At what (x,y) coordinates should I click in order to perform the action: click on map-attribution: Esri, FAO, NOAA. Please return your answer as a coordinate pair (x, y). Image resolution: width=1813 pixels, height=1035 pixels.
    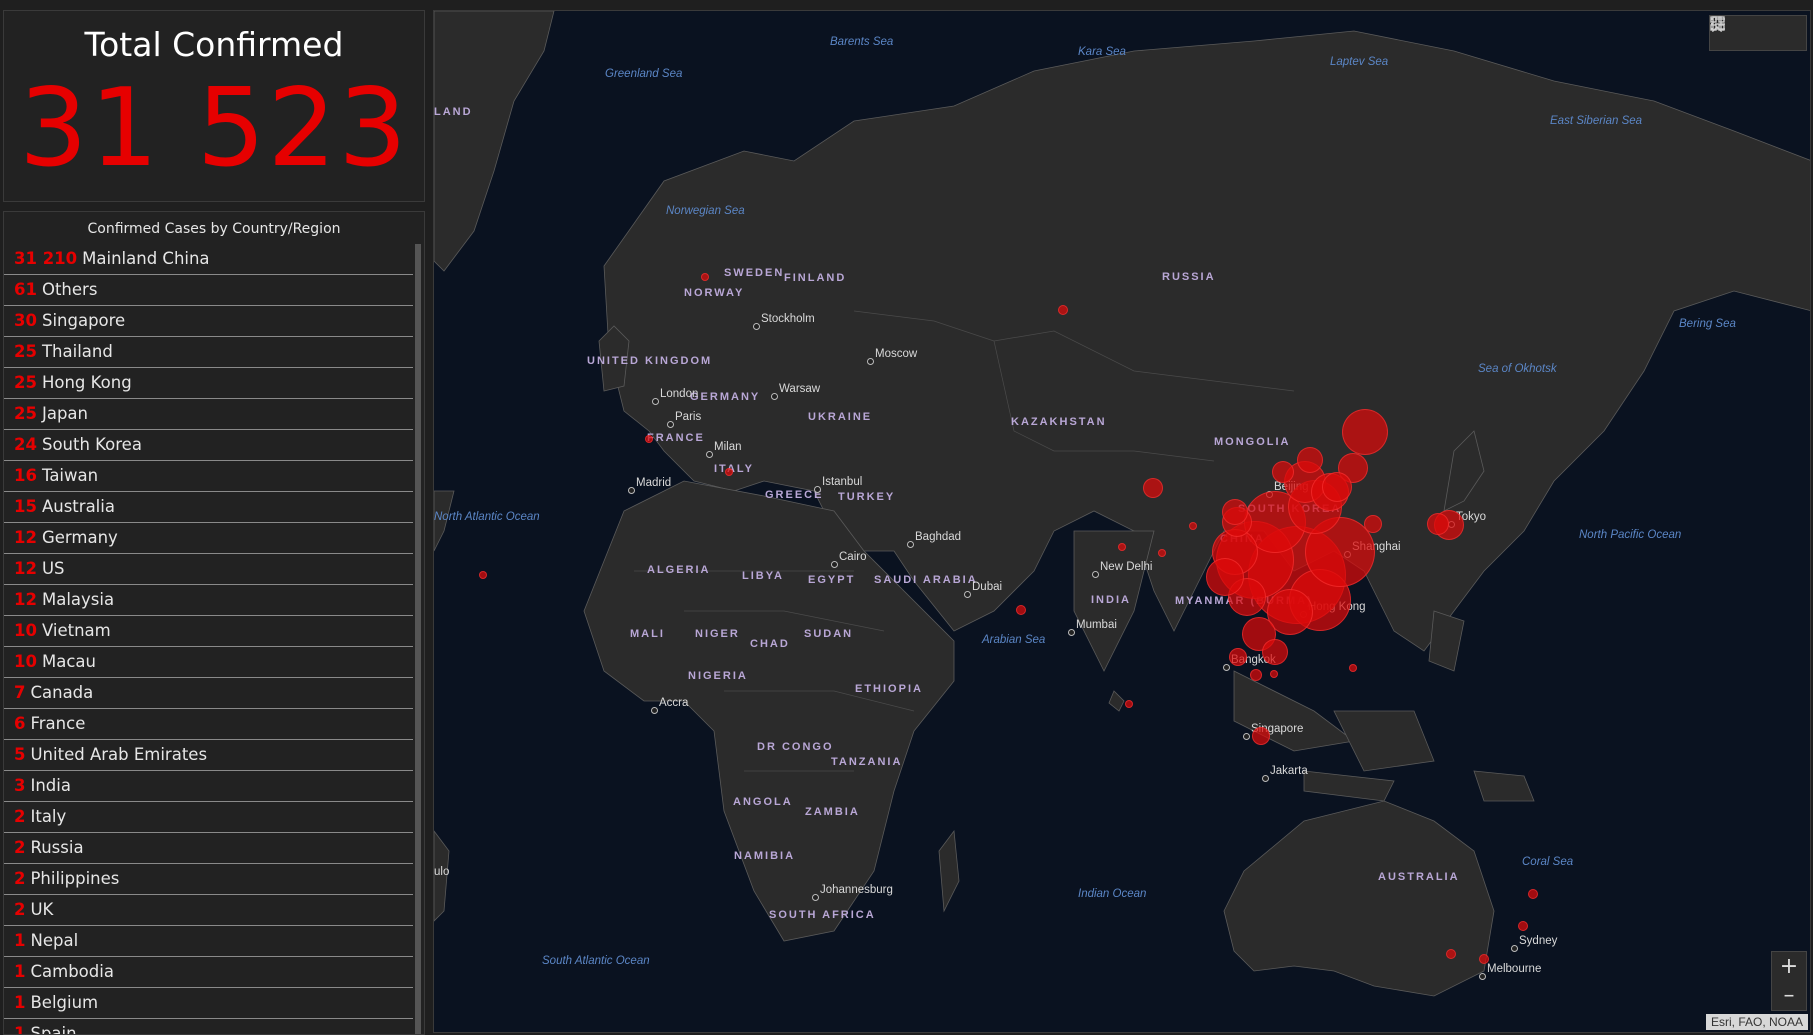
    Looking at the image, I should click on (1756, 1022).